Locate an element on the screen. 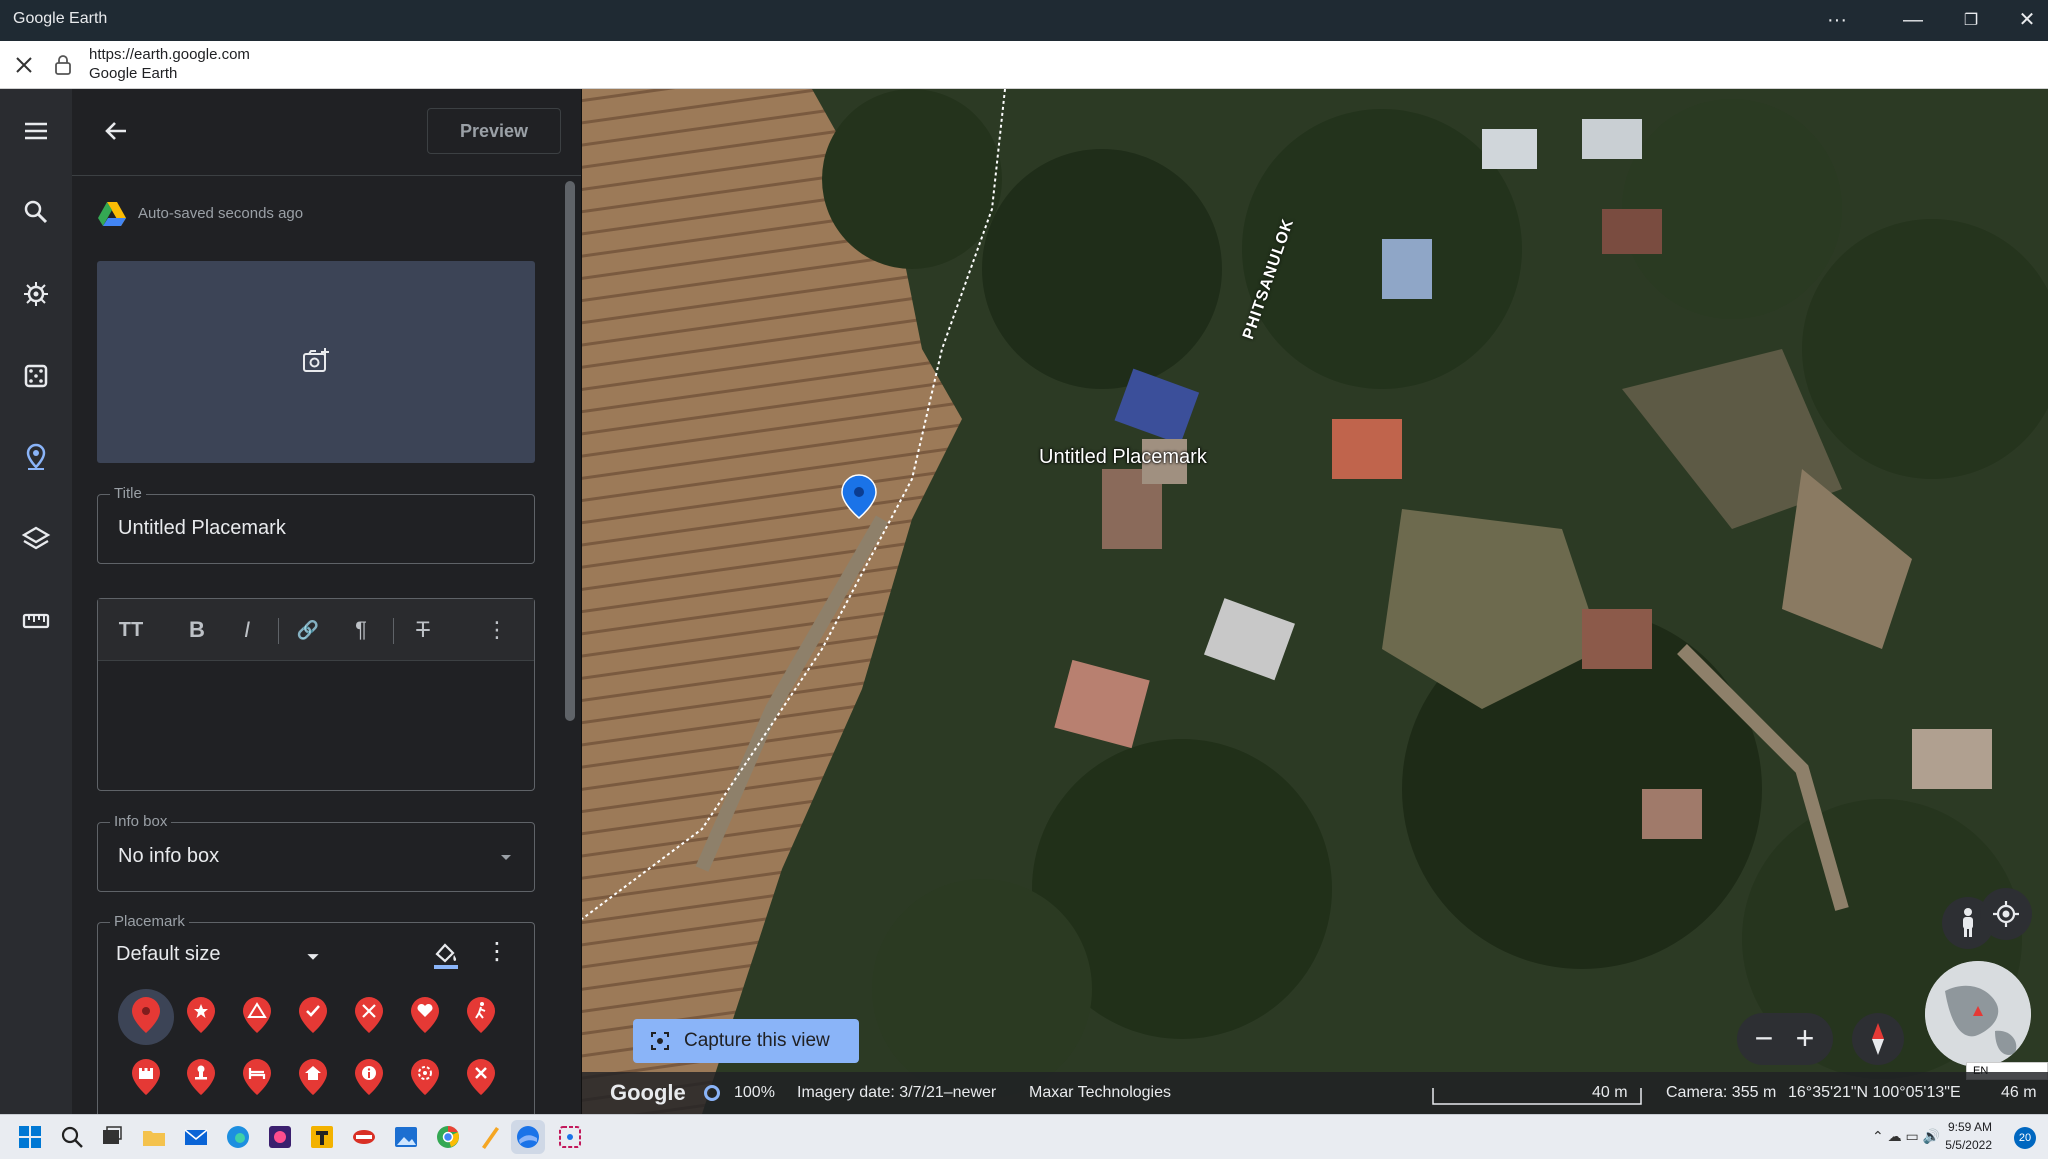 The image size is (2048, 1159). pin-check-icon is located at coordinates (313, 1015).